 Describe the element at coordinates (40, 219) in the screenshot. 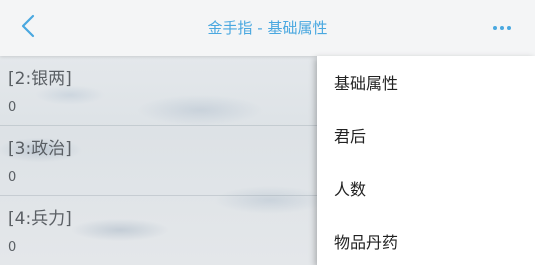

I see `item-label: [4:兵力]` at that location.